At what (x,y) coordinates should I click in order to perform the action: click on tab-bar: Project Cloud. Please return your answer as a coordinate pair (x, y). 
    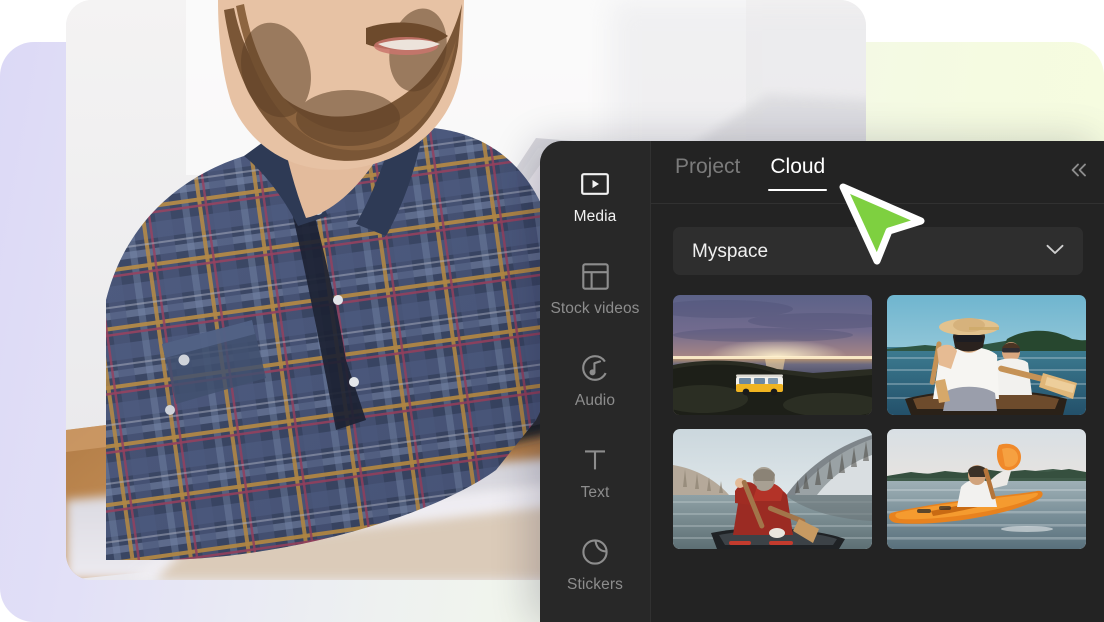
    Looking at the image, I should click on (877, 172).